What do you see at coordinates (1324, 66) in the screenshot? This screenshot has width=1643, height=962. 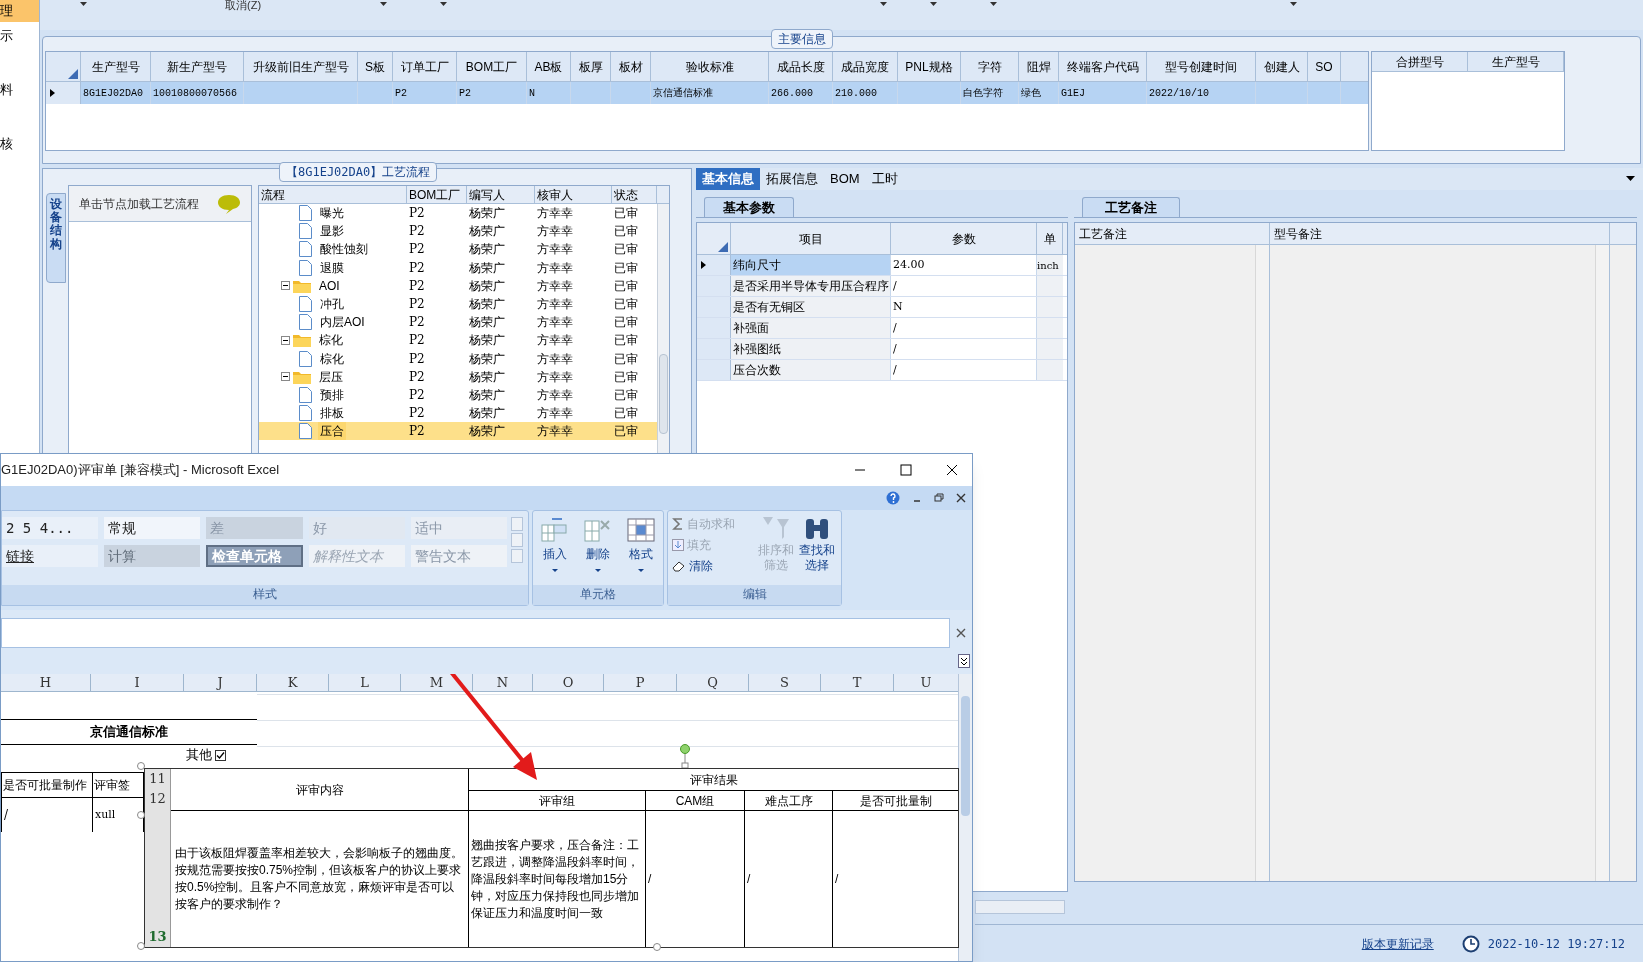 I see `column-header: SO` at bounding box center [1324, 66].